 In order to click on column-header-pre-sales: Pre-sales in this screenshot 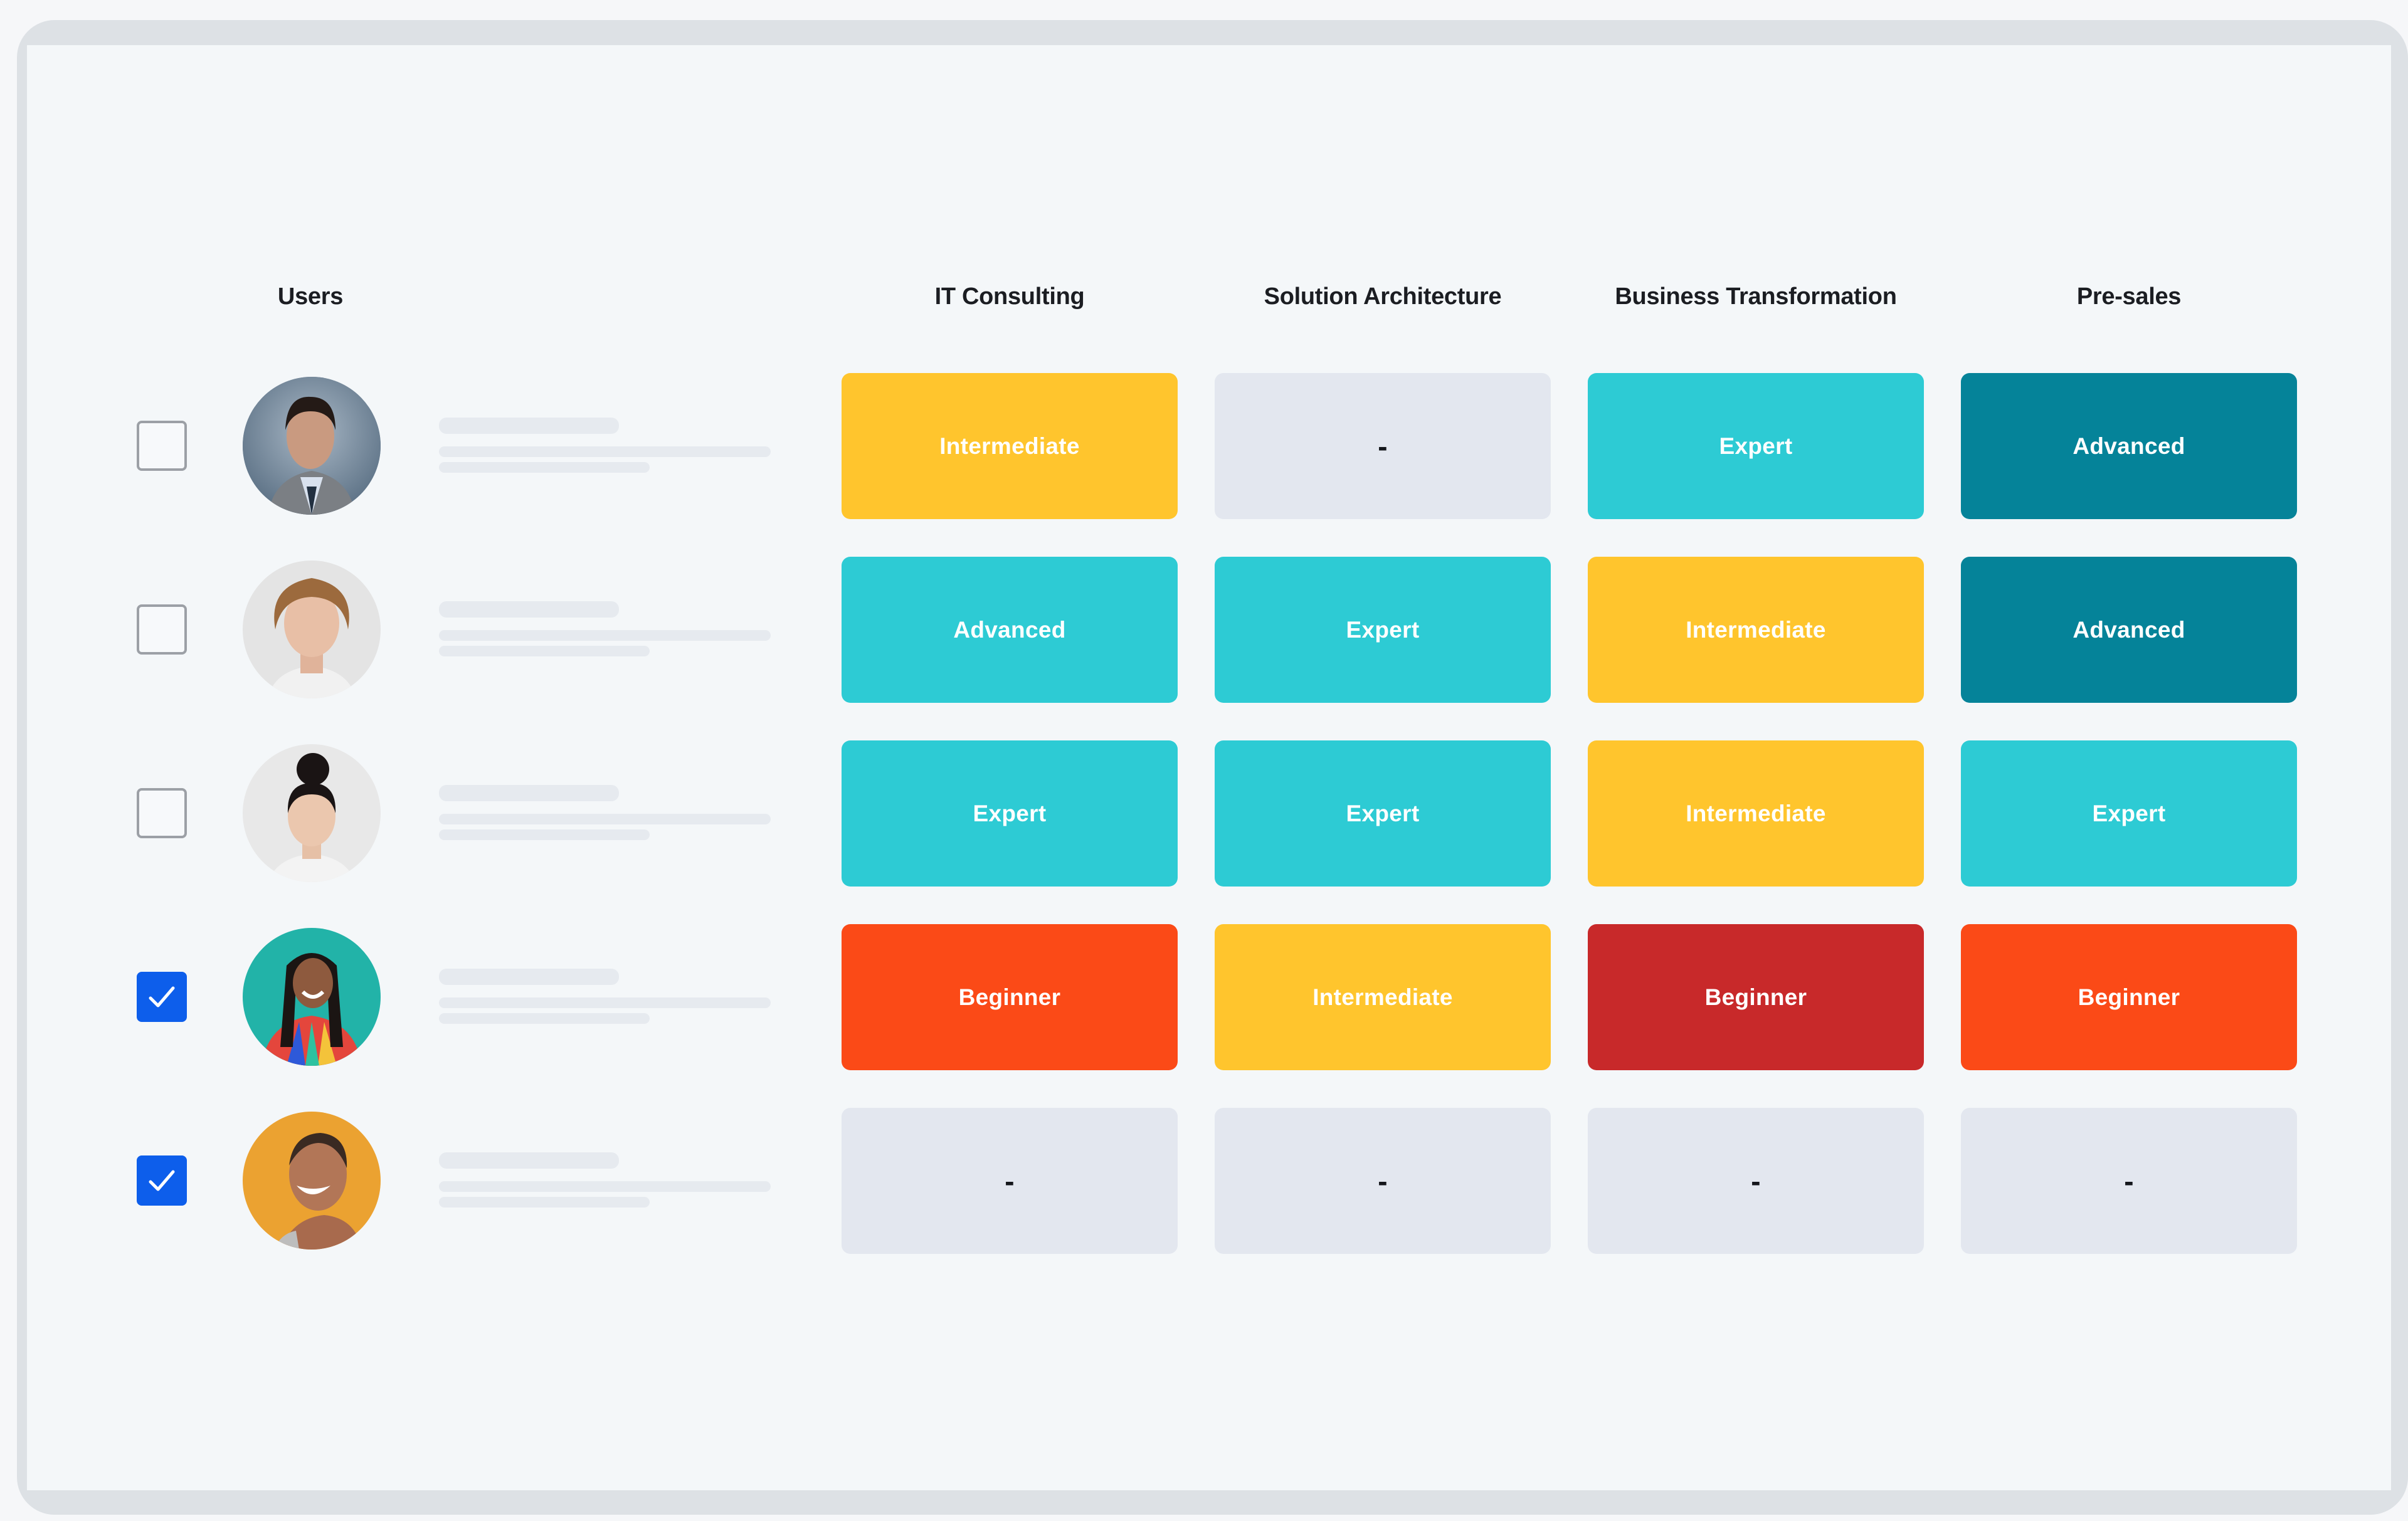, I will do `click(2129, 296)`.